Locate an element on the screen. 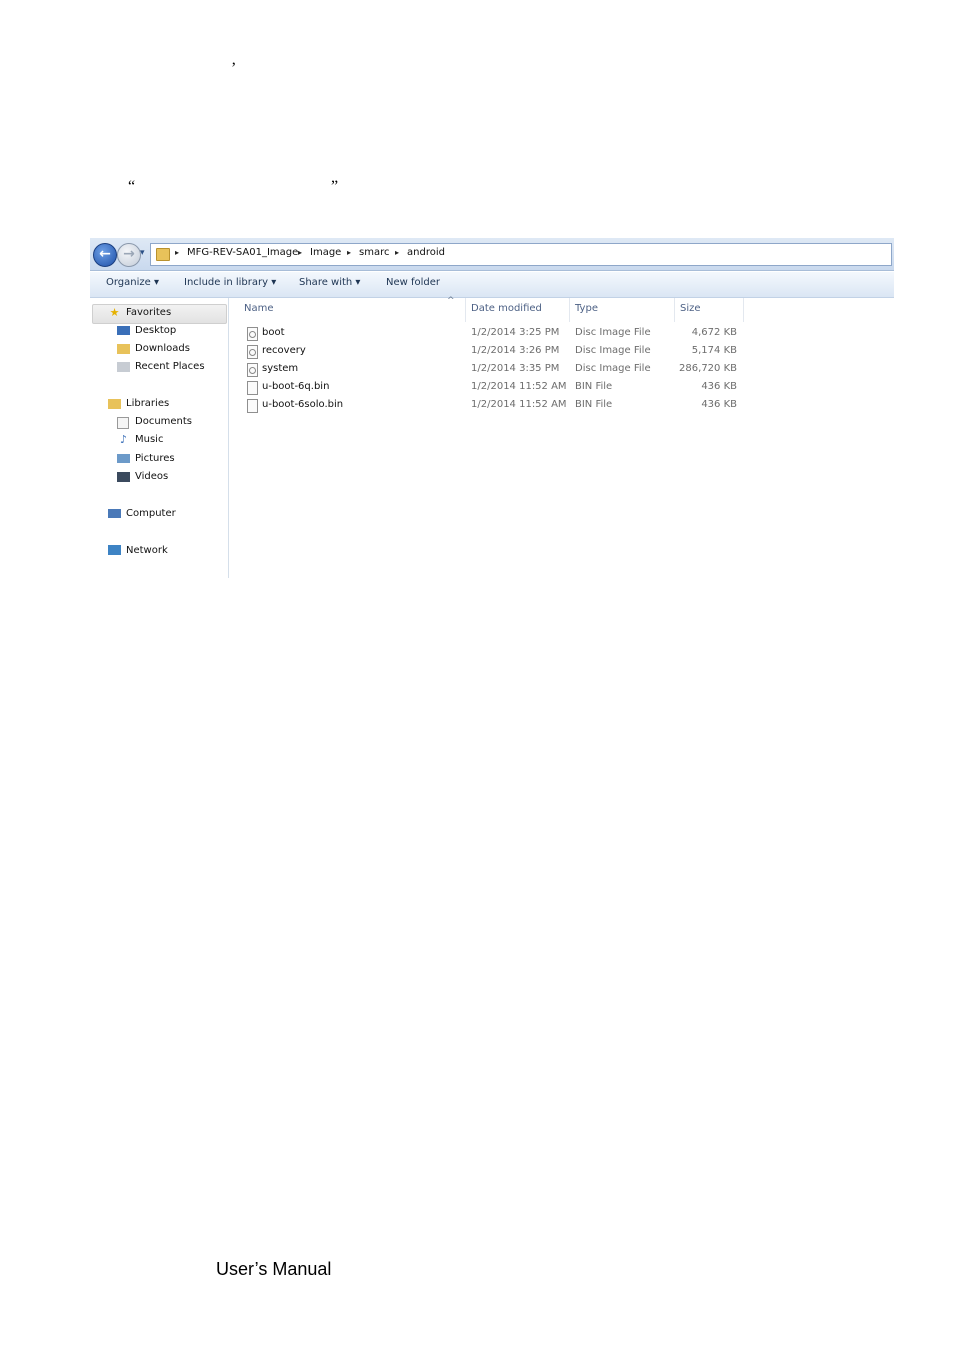  file-name: u-boot-6solo.bin is located at coordinates (303, 404).